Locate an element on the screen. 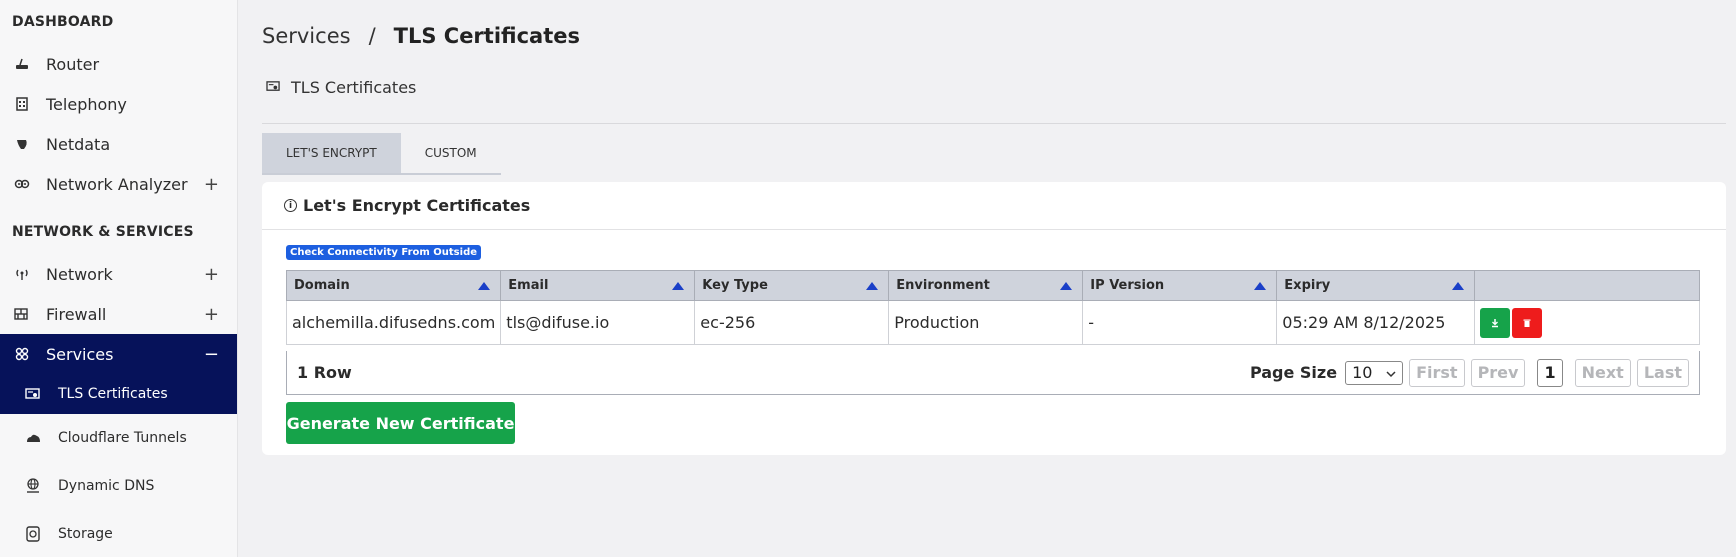  cell-environment: Production is located at coordinates (986, 322).